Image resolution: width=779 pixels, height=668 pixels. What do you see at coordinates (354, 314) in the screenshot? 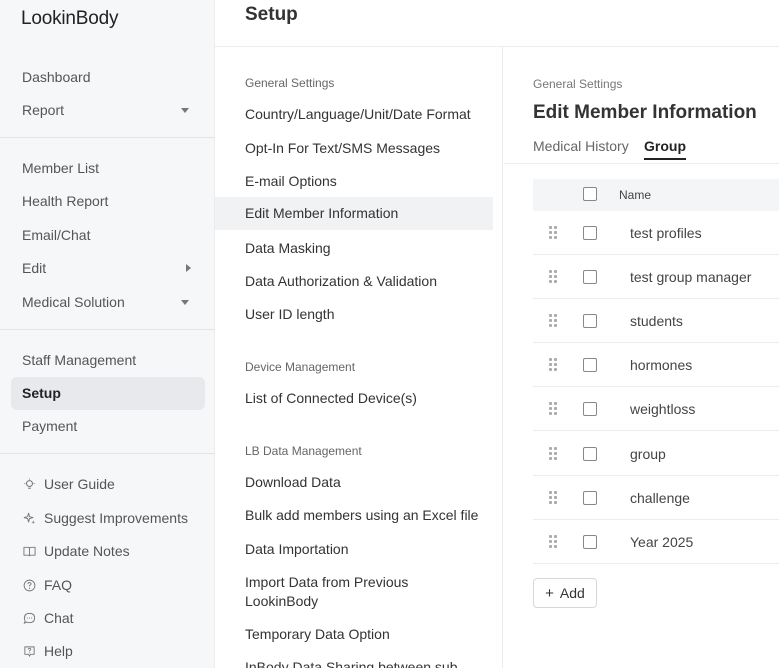
I see `settings-item-user-id-length: User ID length` at bounding box center [354, 314].